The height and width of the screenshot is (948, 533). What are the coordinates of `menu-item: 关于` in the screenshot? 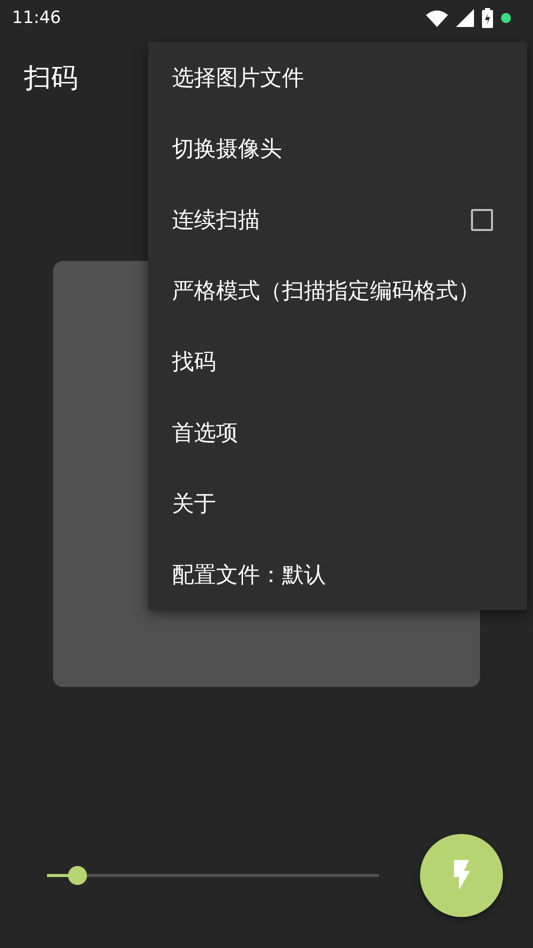 It's located at (337, 503).